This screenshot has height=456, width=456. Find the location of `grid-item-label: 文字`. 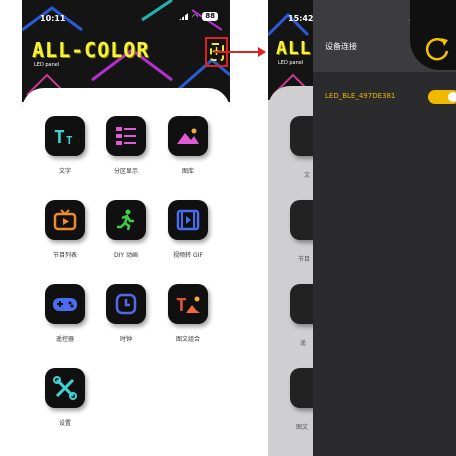

grid-item-label: 文字 is located at coordinates (64, 171).